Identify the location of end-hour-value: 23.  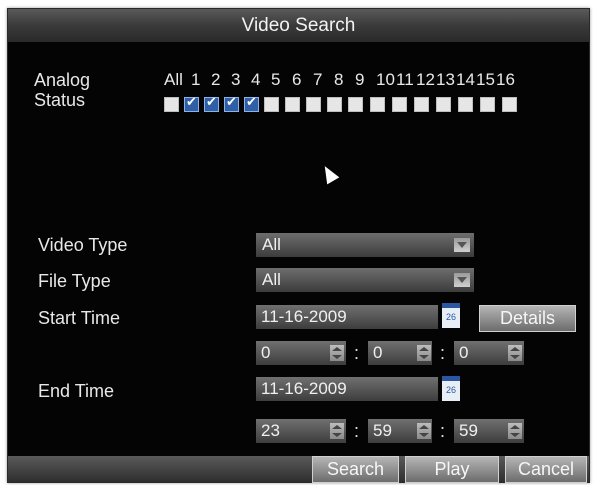
(270, 430).